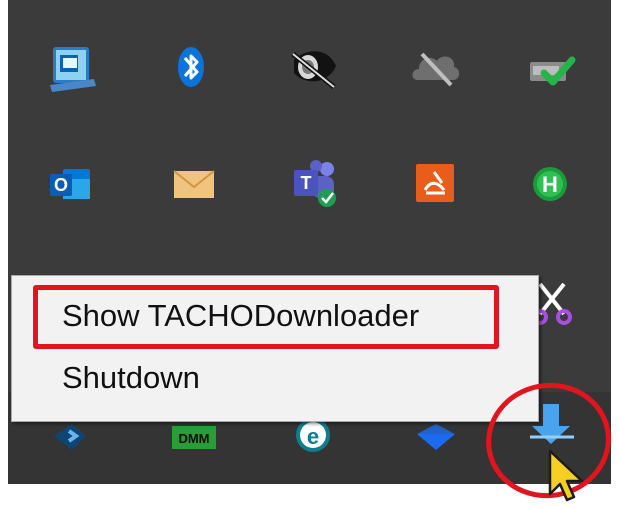  I want to click on bluetooth-icon, so click(194, 68).